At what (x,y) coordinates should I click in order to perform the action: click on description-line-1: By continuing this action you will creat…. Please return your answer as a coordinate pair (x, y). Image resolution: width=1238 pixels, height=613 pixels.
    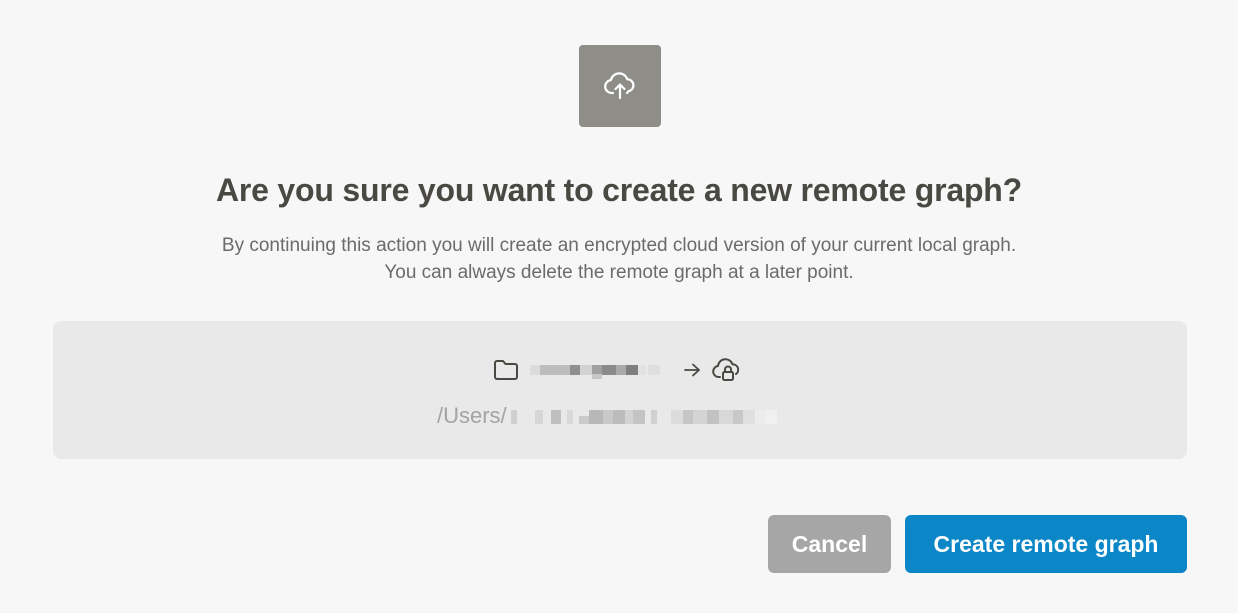
    Looking at the image, I should click on (619, 245).